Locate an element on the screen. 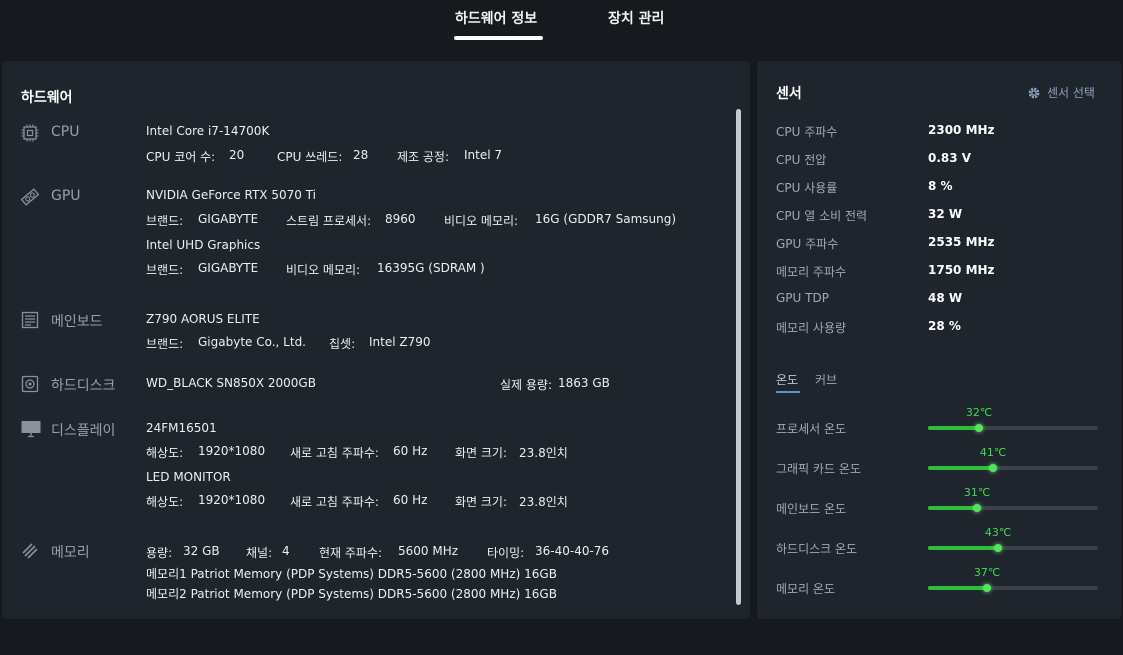 This screenshot has width=1123, height=655. motherboard-icon is located at coordinates (30, 320).